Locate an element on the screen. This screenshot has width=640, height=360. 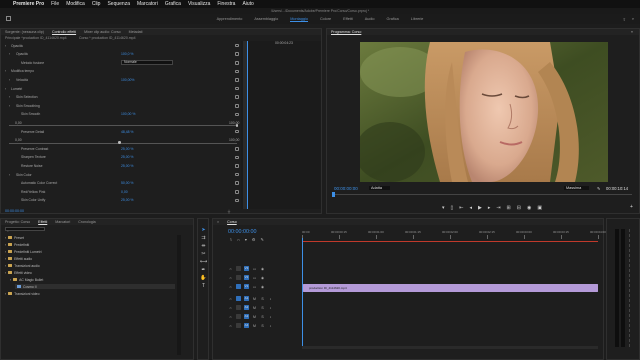
menu-marcatori: Marcatori is located at coordinates (147, 4).